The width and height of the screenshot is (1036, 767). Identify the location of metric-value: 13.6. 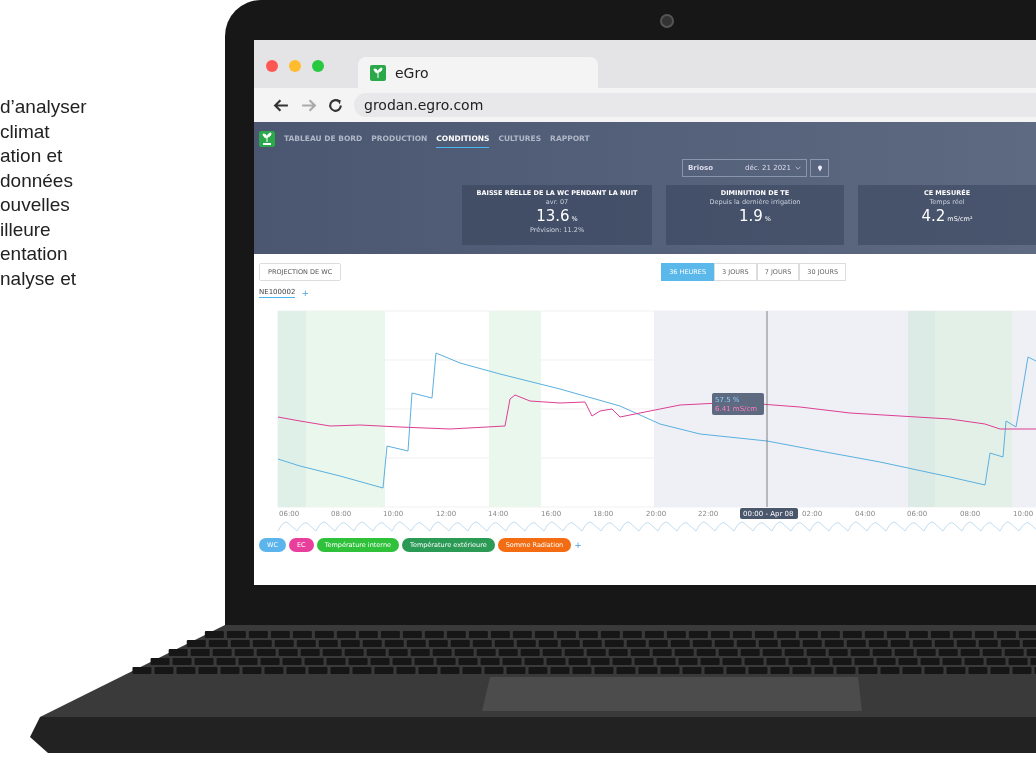
(553, 216).